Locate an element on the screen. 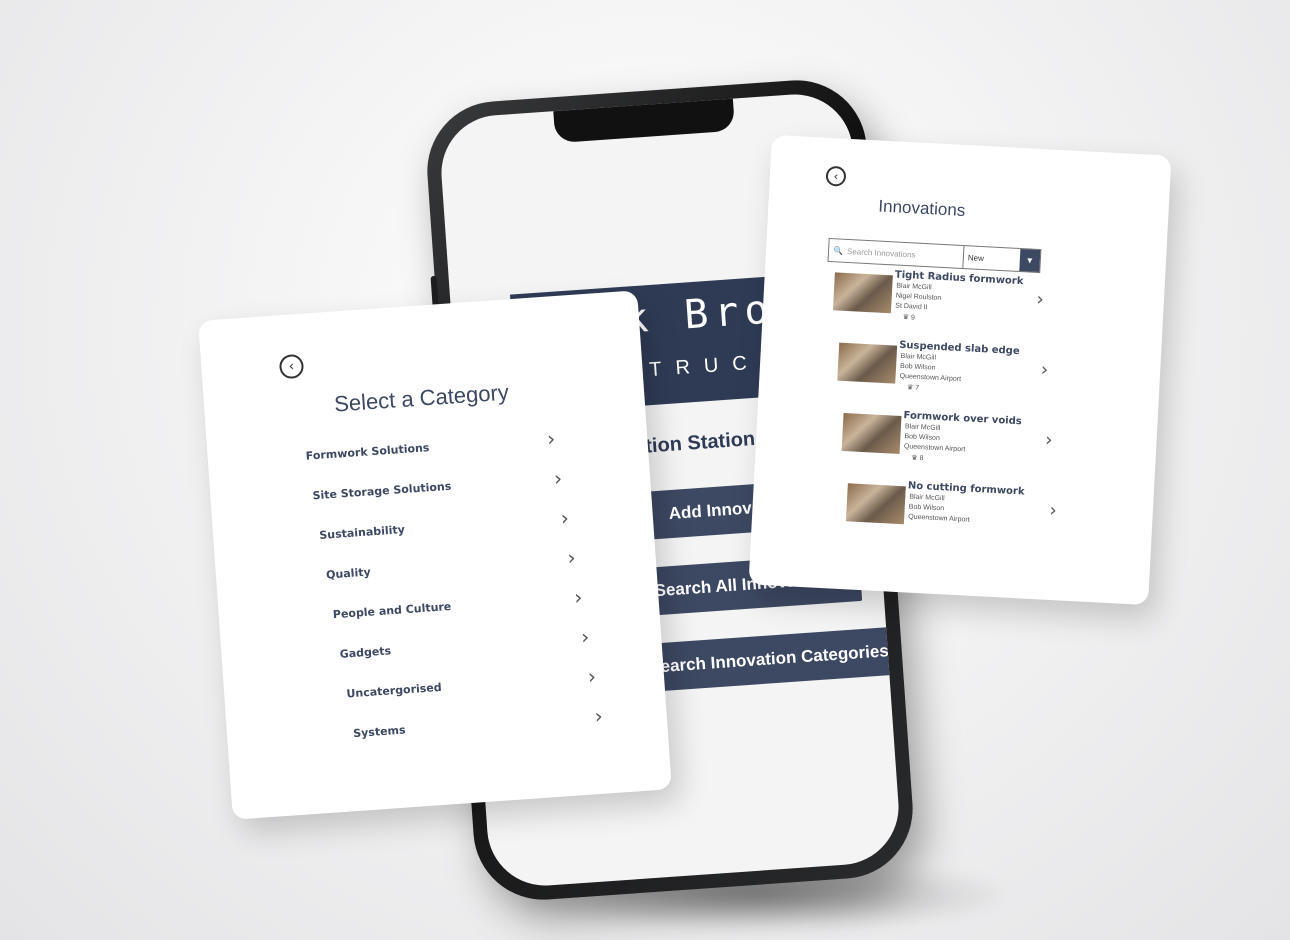  search-icon: 🔍 is located at coordinates (838, 250).